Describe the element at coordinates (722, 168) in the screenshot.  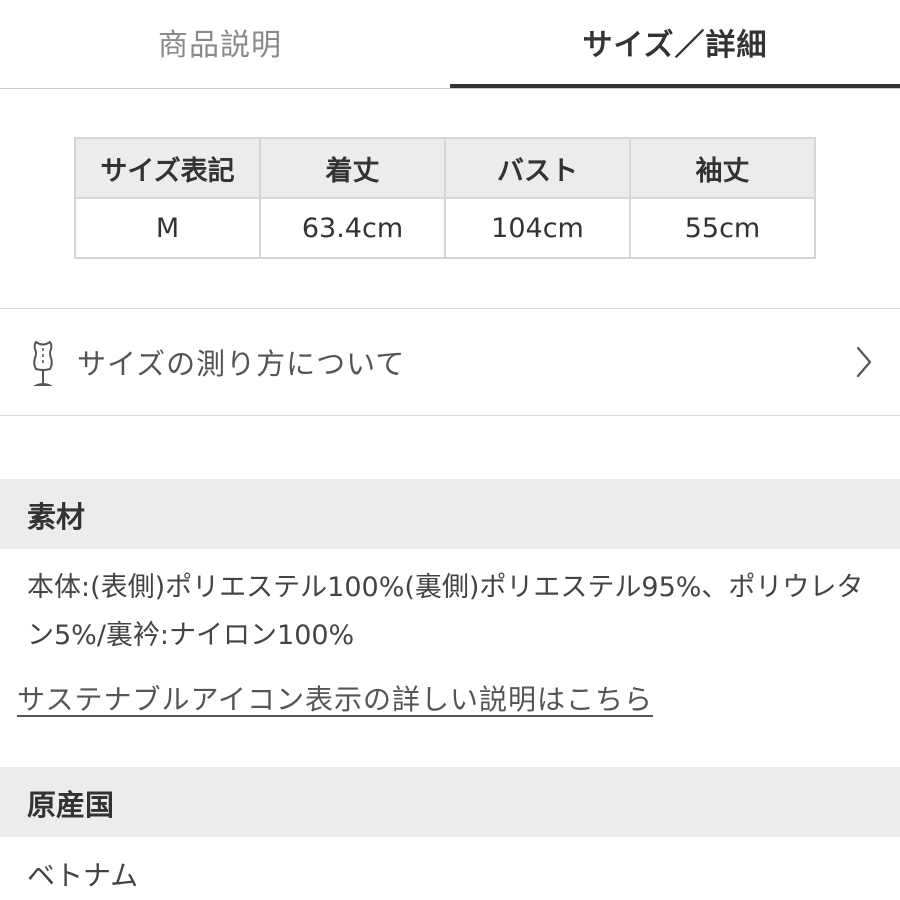
I see `header-sleeve: 袖丈` at that location.